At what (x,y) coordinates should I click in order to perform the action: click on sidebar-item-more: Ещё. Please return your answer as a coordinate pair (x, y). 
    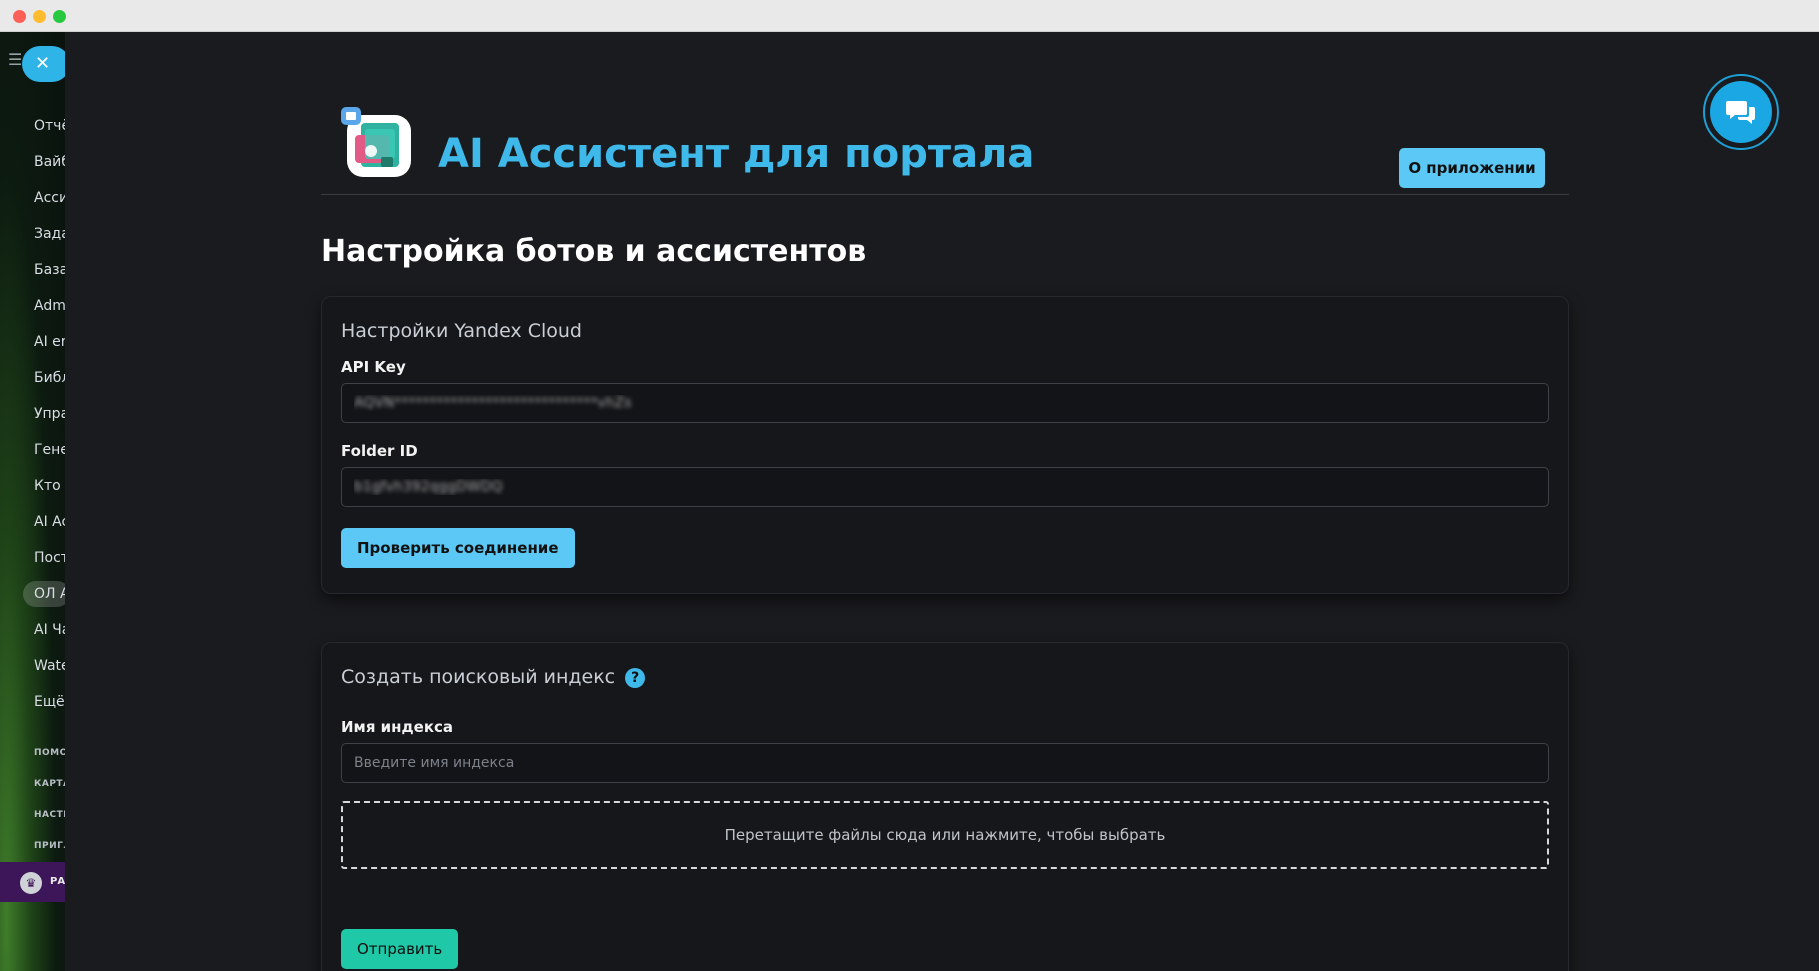
    Looking at the image, I should click on (49, 702).